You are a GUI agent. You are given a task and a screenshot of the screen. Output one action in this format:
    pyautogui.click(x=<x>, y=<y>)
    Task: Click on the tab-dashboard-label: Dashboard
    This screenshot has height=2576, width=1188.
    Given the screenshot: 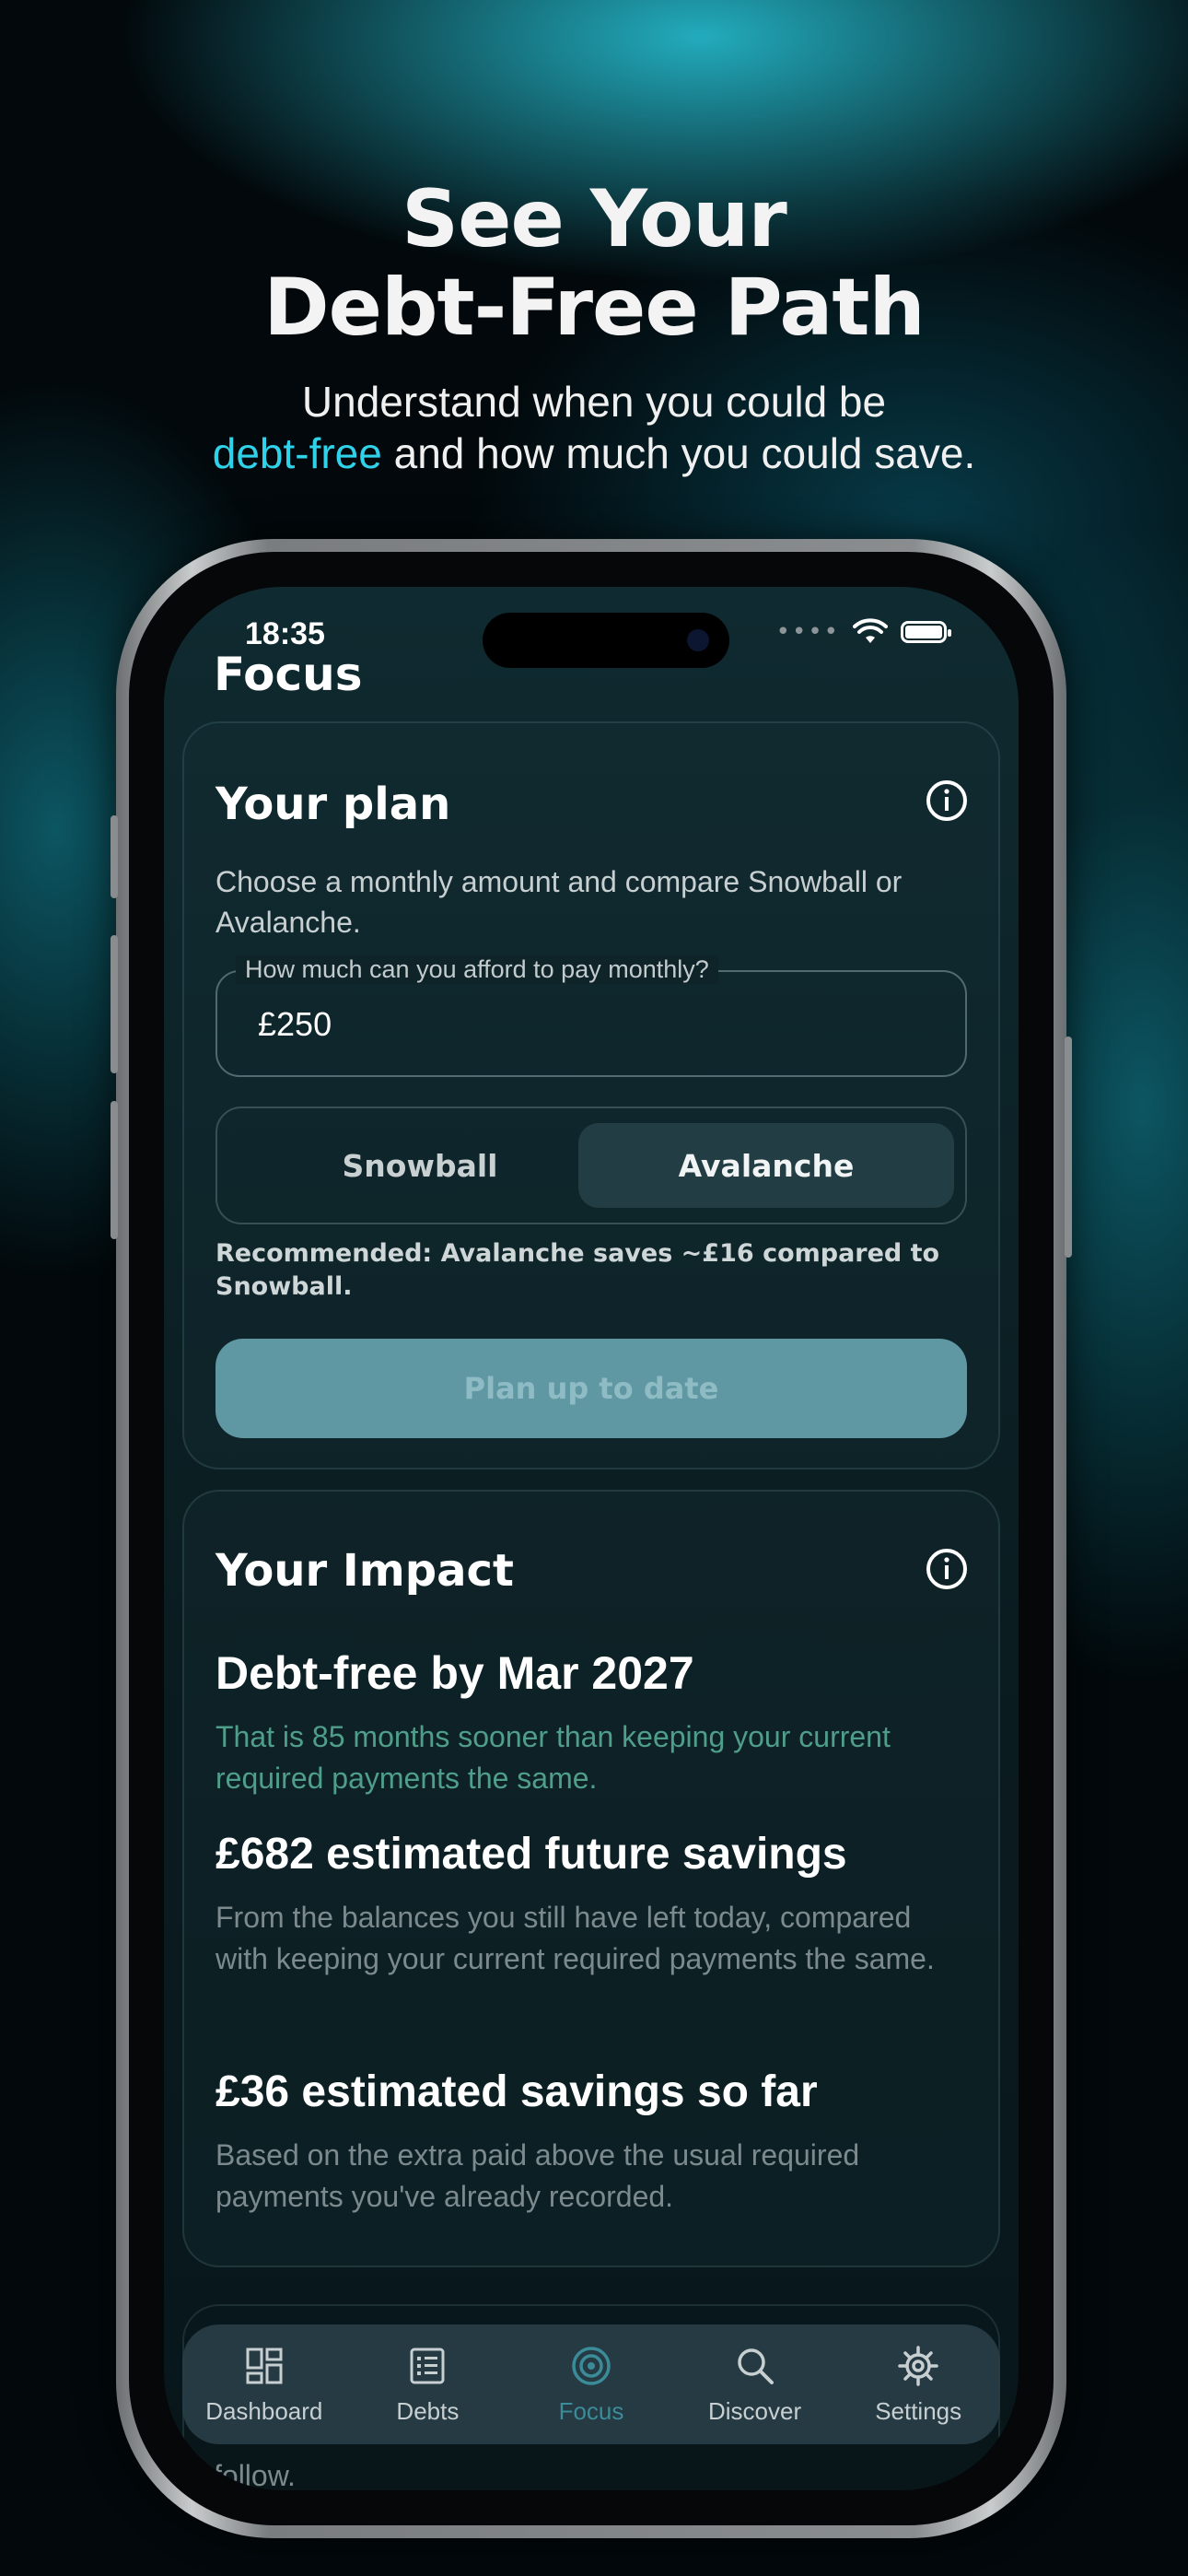 What is the action you would take?
    pyautogui.click(x=264, y=2410)
    